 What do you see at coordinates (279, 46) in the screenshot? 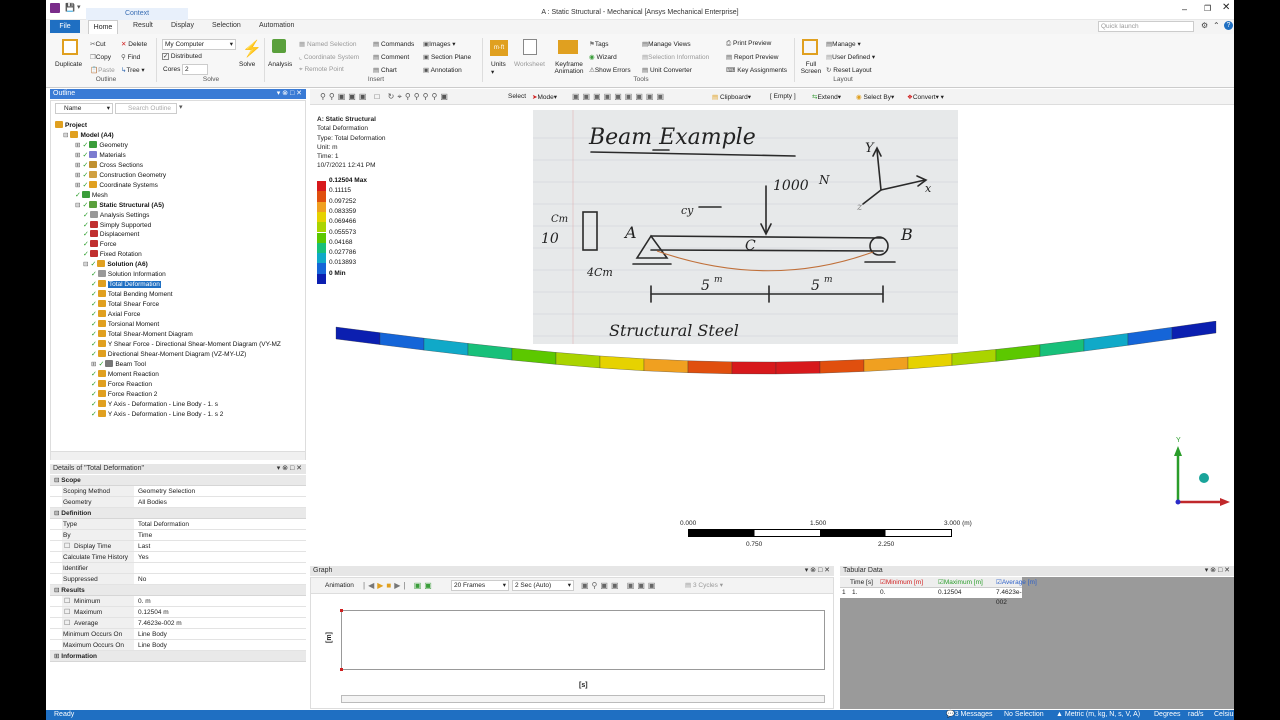
I see `analysis-icon` at bounding box center [279, 46].